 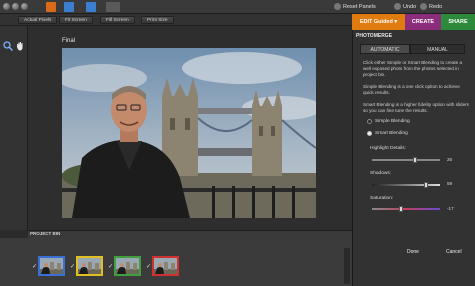 I want to click on reset-panels-button: Reset Panels, so click(x=355, y=6).